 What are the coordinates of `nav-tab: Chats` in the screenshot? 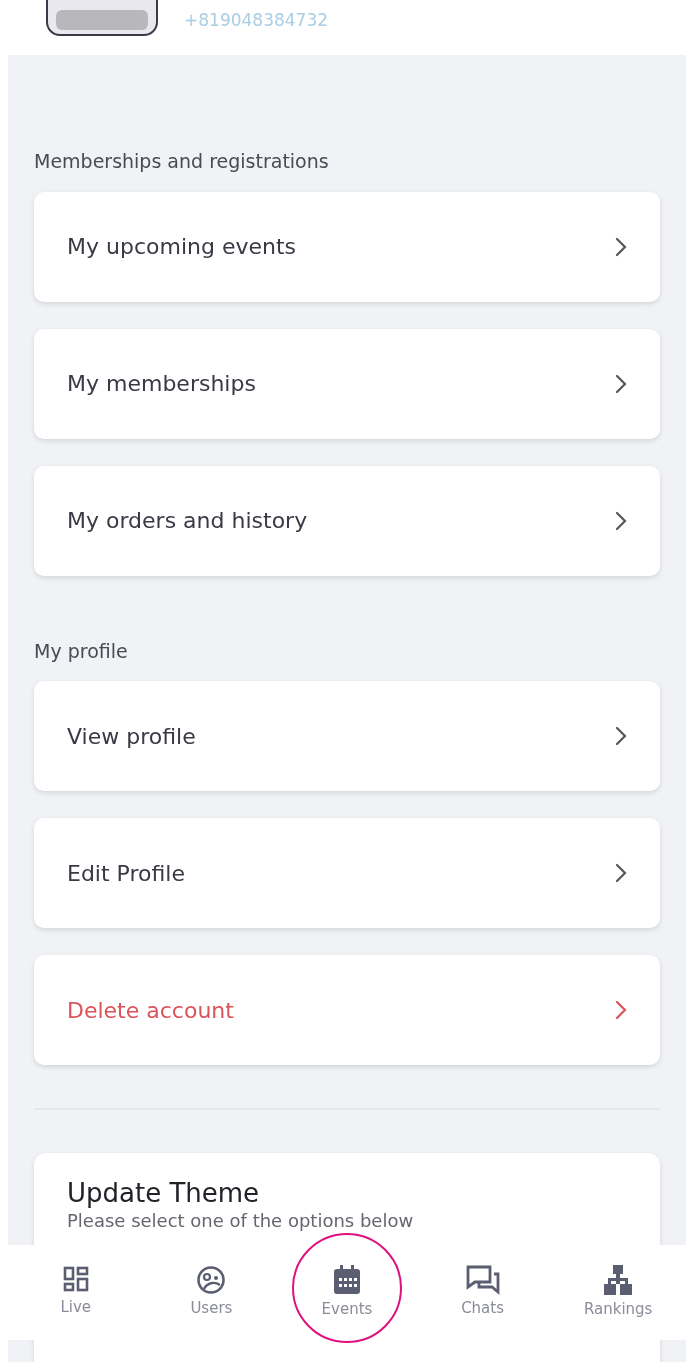 It's located at (482, 1292).